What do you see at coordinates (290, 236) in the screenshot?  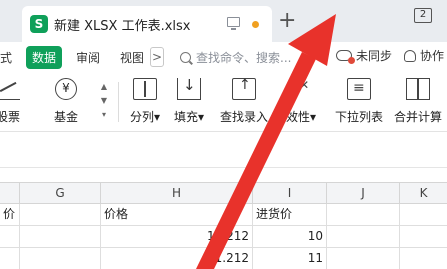 I see `cell-i: 10` at bounding box center [290, 236].